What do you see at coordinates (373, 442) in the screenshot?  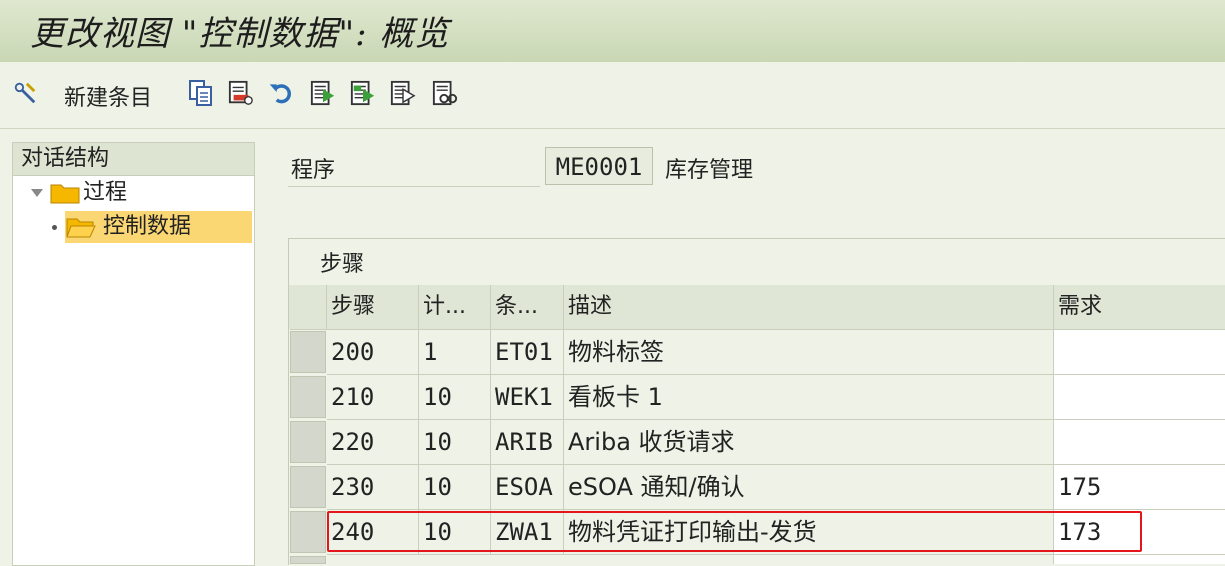 I see `cell-step: 220` at bounding box center [373, 442].